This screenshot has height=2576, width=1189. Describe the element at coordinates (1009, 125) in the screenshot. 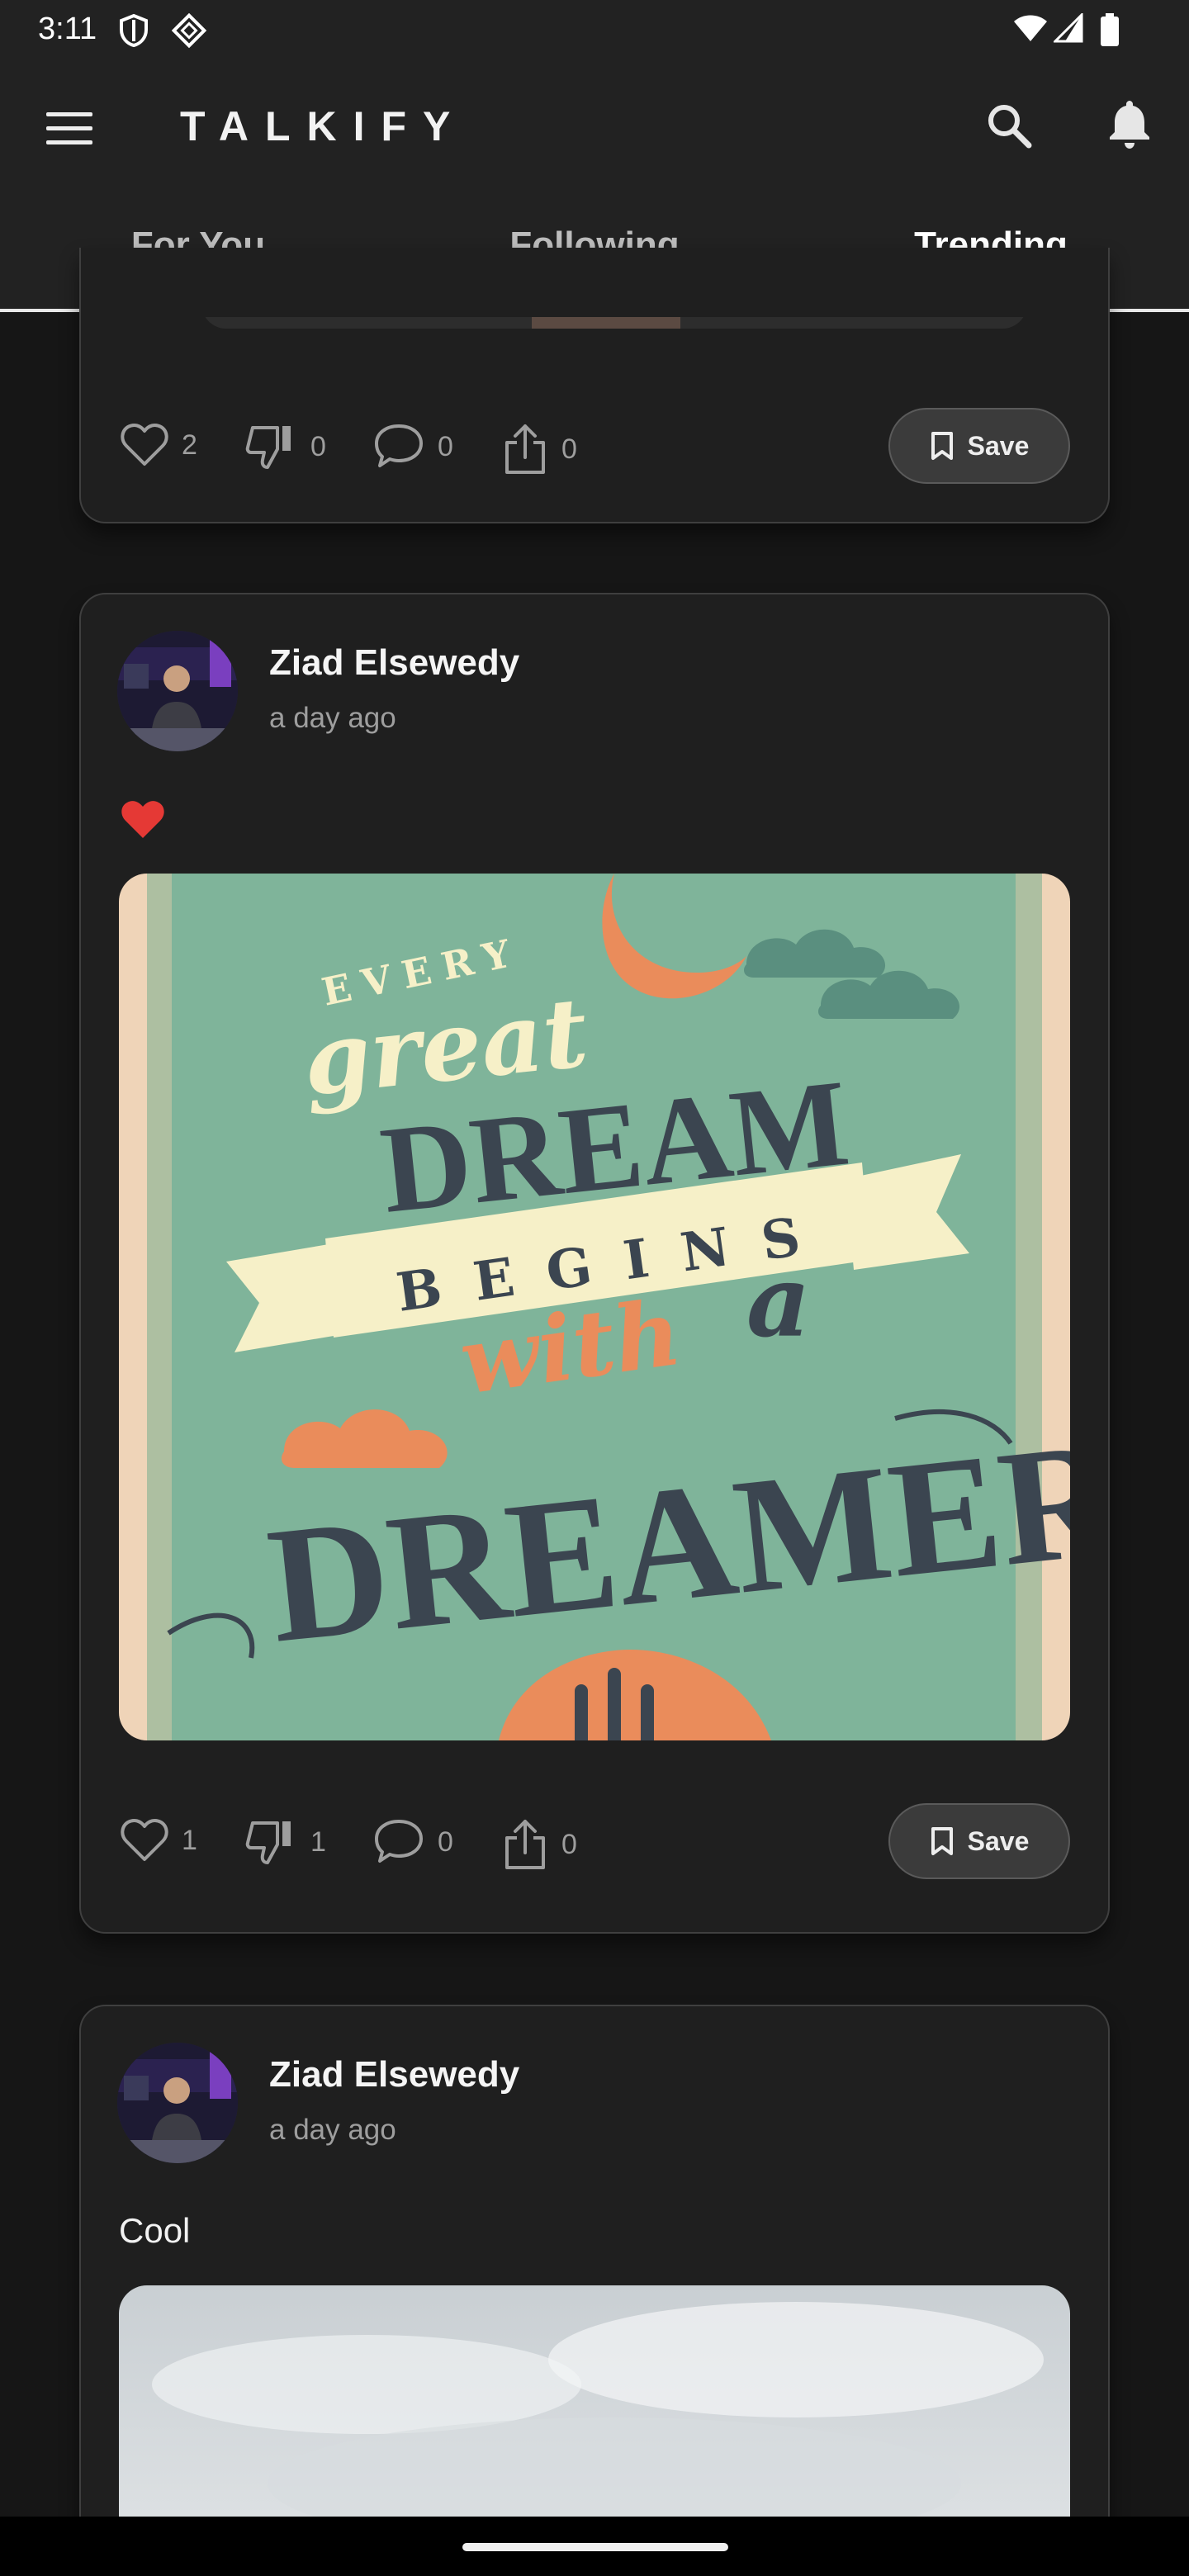

I see `search-icon` at that location.